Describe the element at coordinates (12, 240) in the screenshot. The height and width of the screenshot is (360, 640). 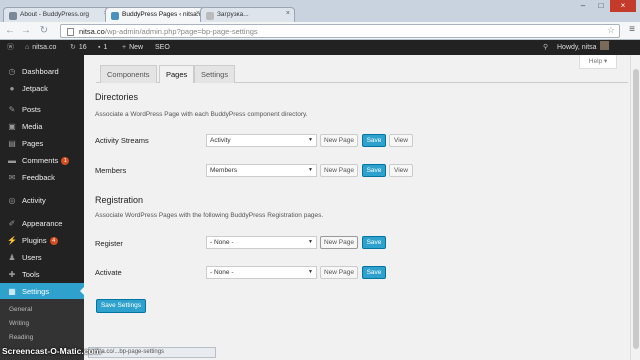
I see `plug-icon: ⚡` at that location.